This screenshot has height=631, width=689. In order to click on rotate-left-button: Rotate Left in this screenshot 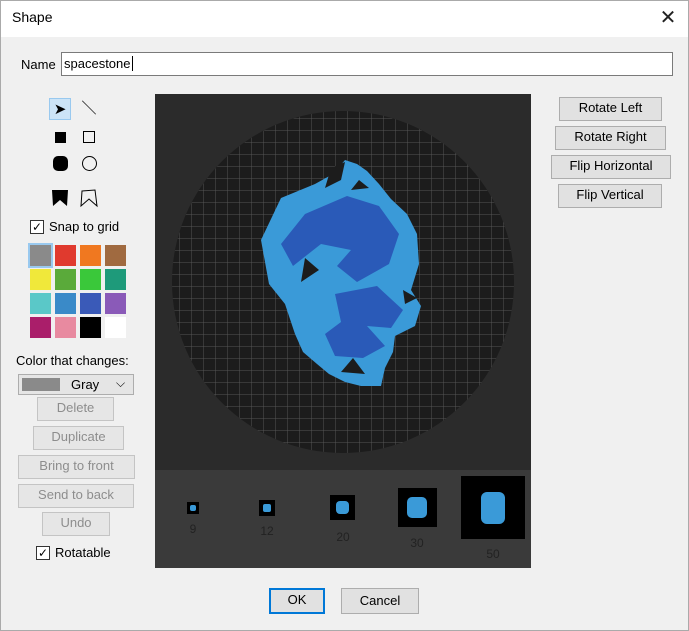, I will do `click(610, 109)`.